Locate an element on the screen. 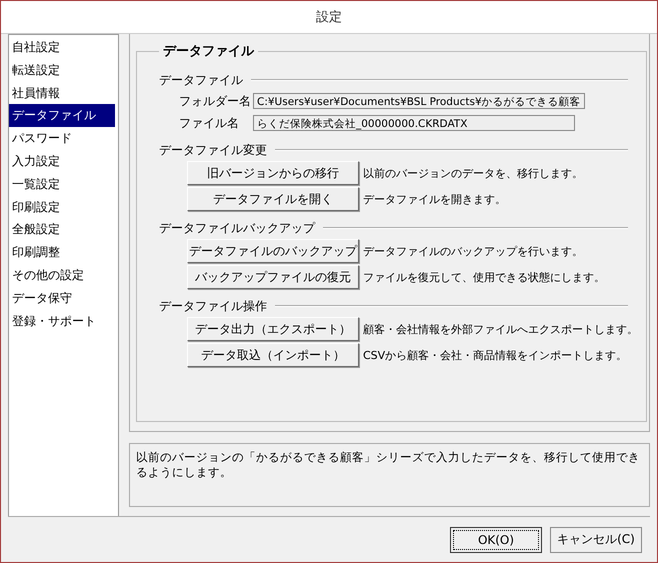 Image resolution: width=658 pixels, height=563 pixels. sidebar-item: 一覧設定 is located at coordinates (63, 184).